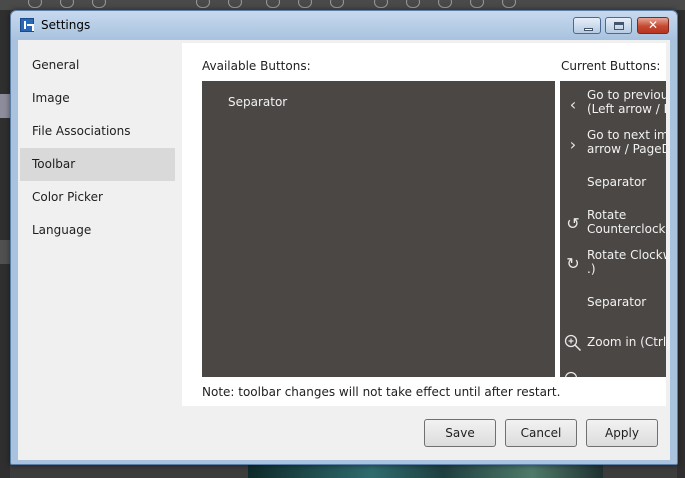 Image resolution: width=685 pixels, height=478 pixels. I want to click on maximize-icon, so click(619, 26).